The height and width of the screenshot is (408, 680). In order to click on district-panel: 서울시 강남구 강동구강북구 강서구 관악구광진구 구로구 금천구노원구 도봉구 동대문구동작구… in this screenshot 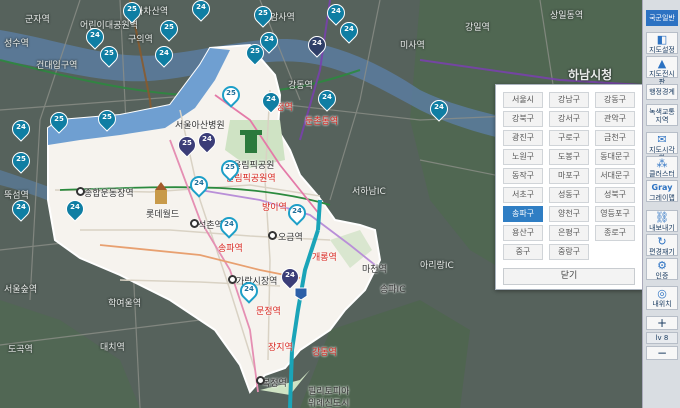, I will do `click(569, 187)`.